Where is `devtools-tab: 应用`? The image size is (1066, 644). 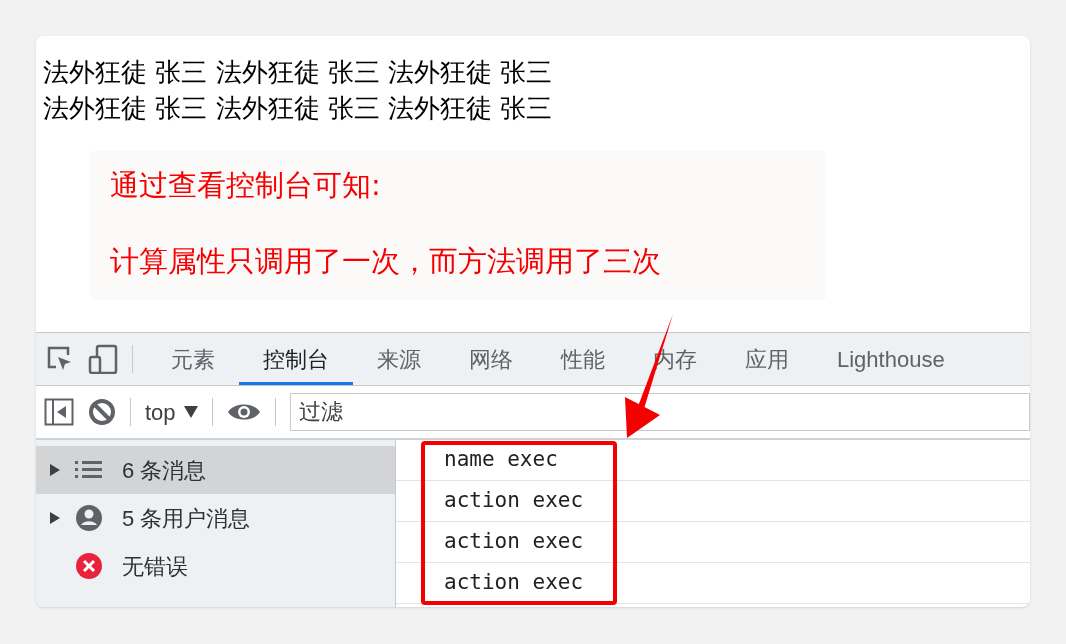
devtools-tab: 应用 is located at coordinates (767, 359).